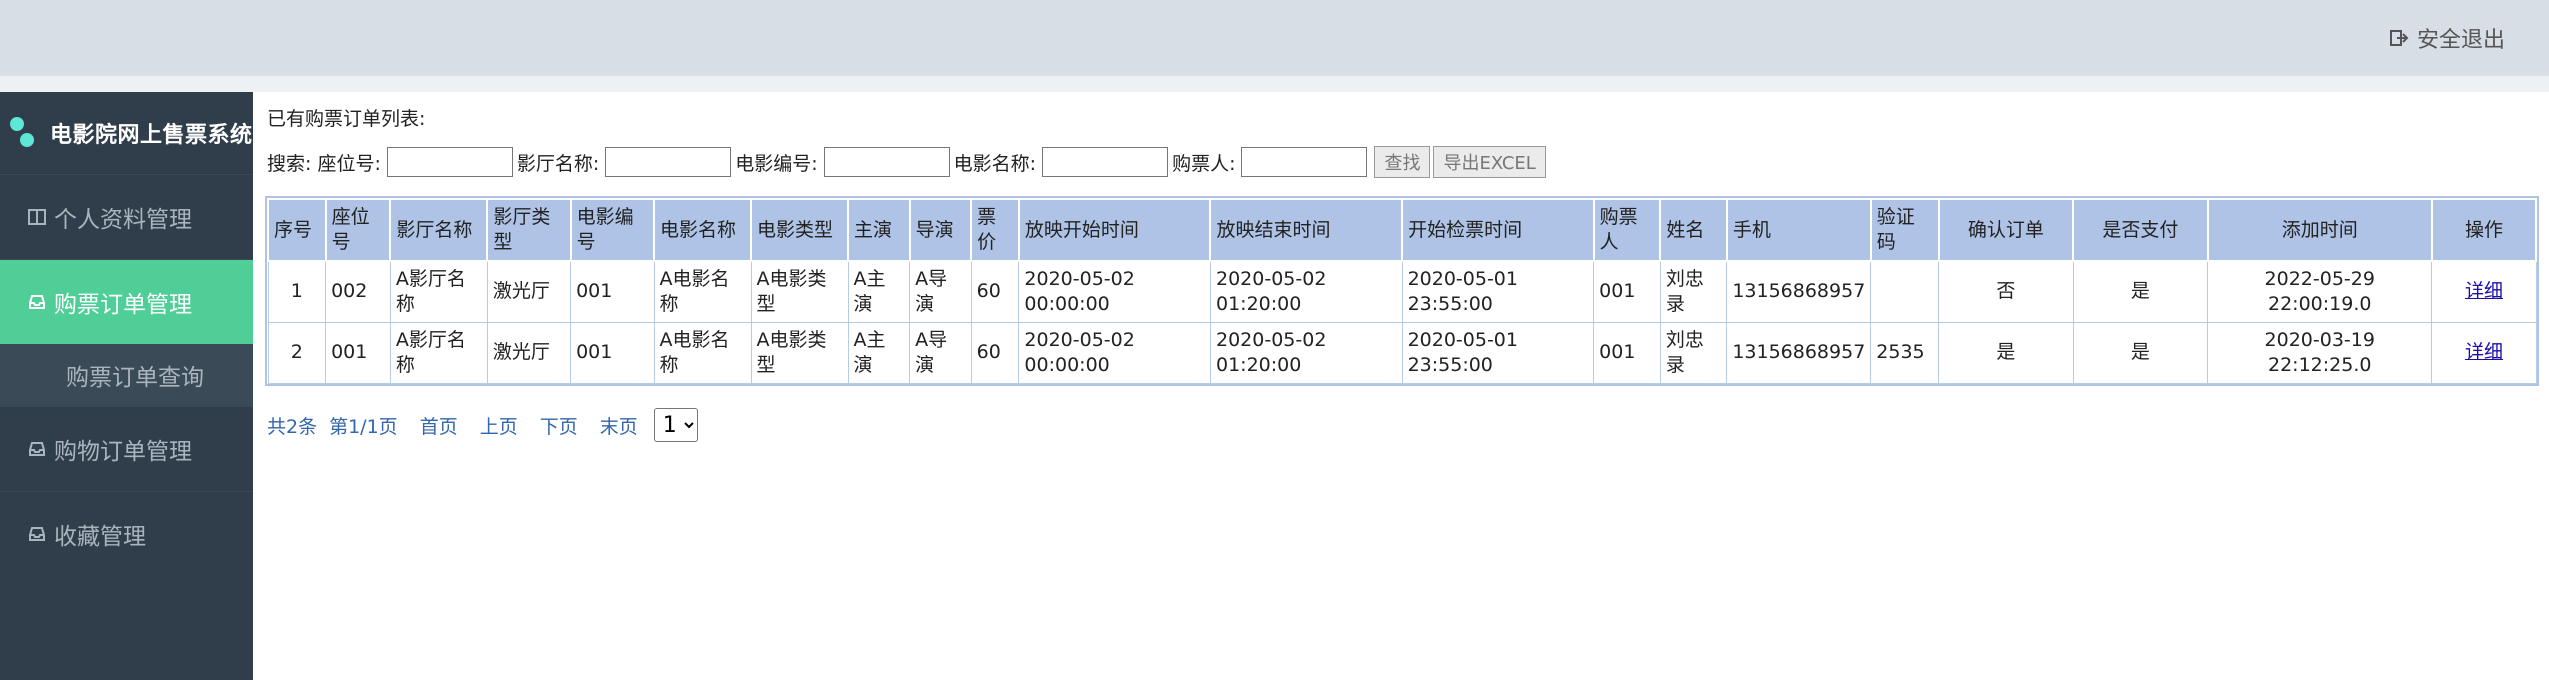  What do you see at coordinates (292, 426) in the screenshot?
I see `total-count: 共2条` at bounding box center [292, 426].